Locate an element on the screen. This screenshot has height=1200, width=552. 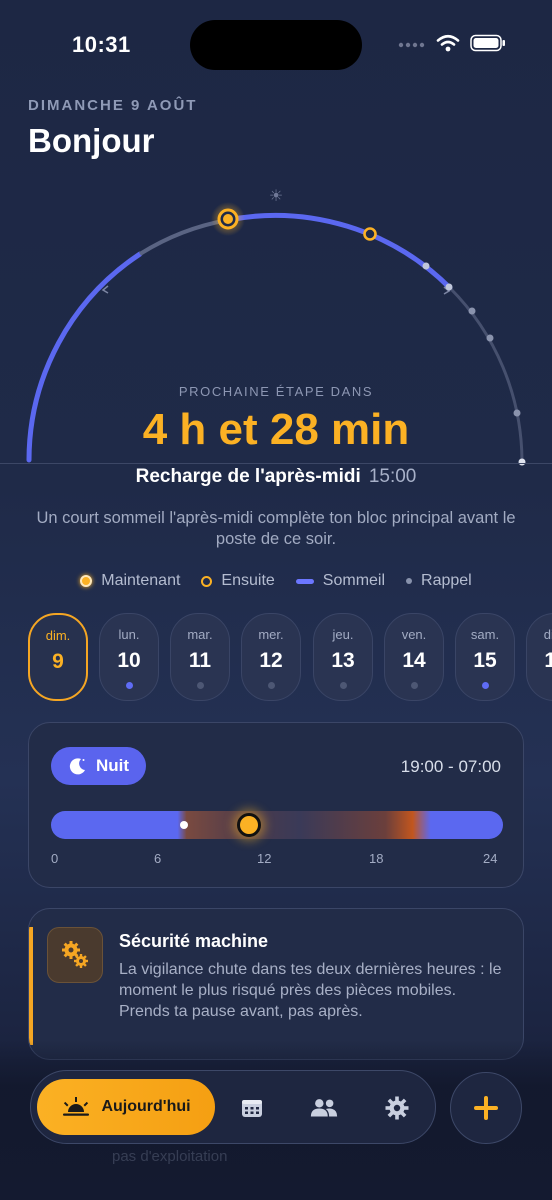
night-pill-label: Nuit is located at coordinates (113, 765).